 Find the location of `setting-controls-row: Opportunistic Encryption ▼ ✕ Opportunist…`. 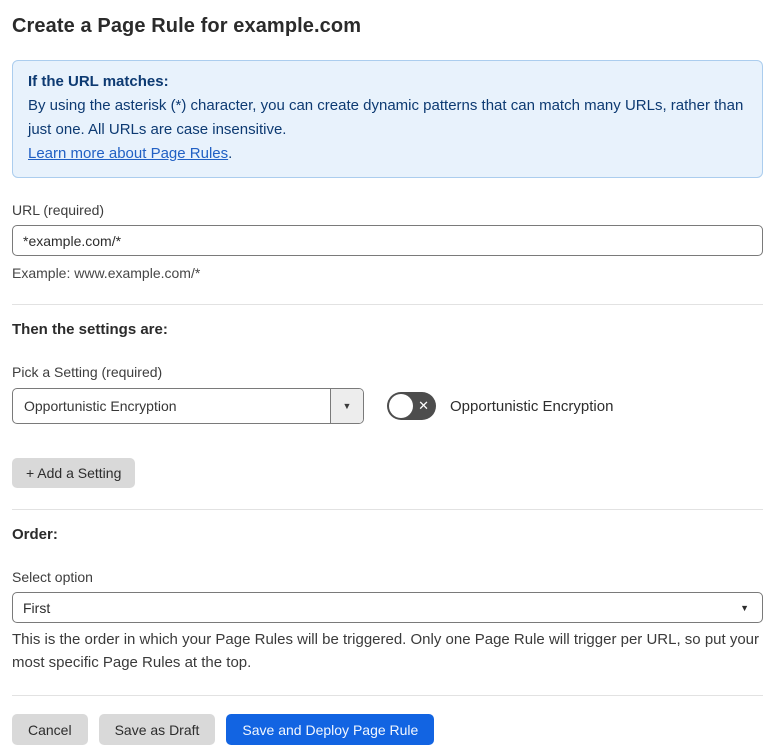

setting-controls-row: Opportunistic Encryption ▼ ✕ Opportunist… is located at coordinates (387, 406).